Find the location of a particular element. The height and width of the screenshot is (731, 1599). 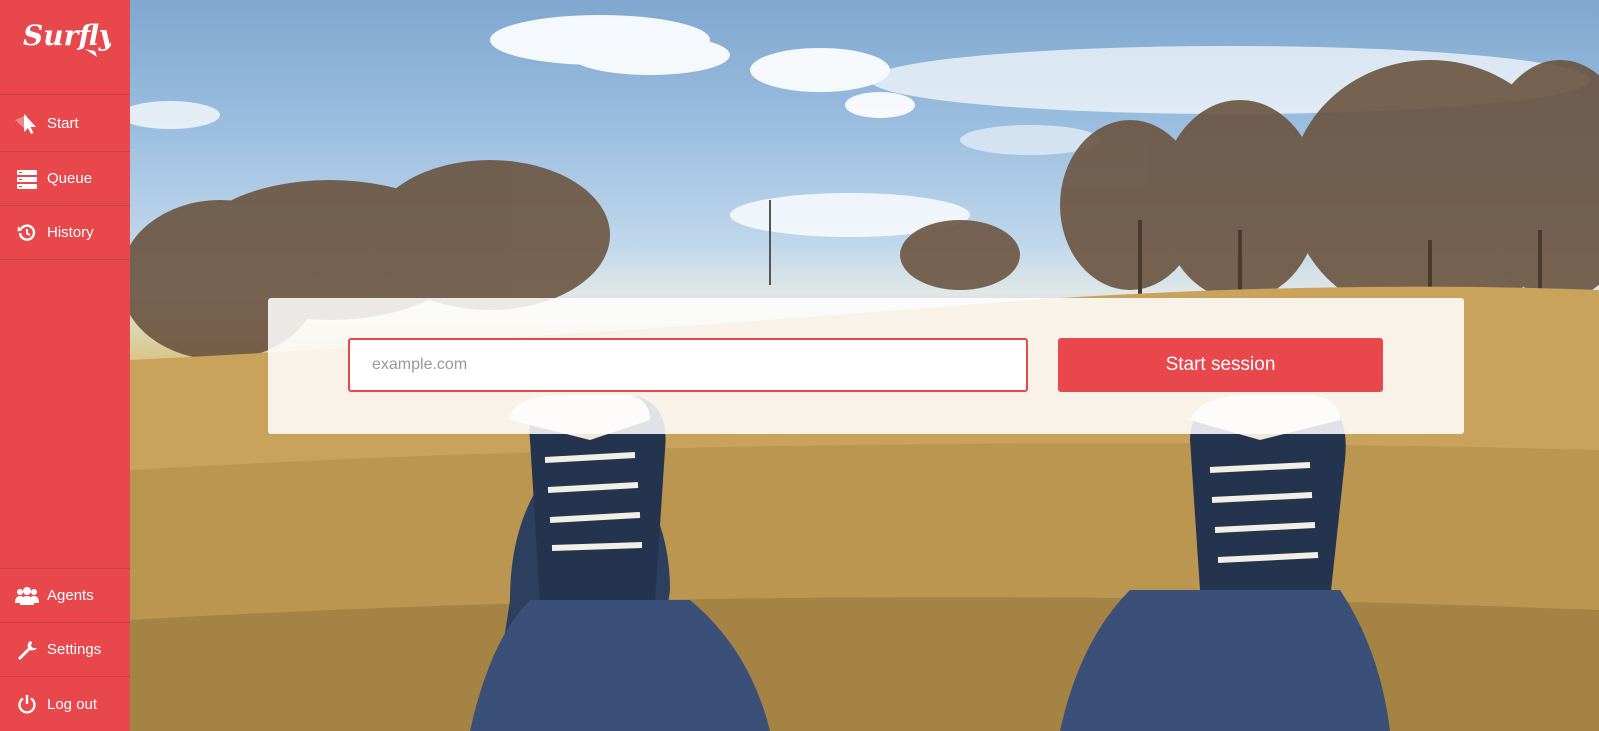

power-icon is located at coordinates (27, 704).